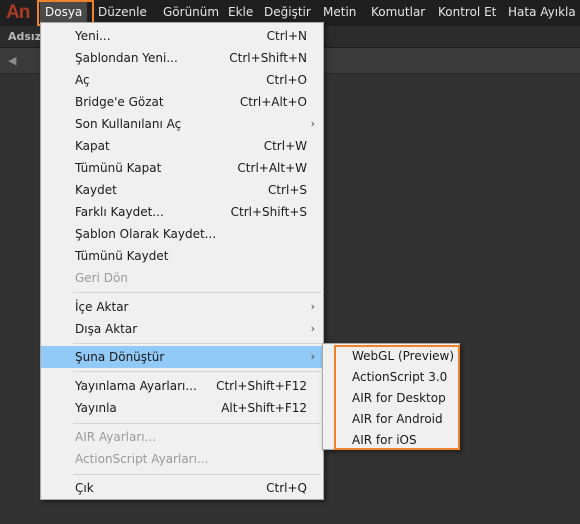 This screenshot has height=524, width=580. What do you see at coordinates (399, 398) in the screenshot?
I see `submenu-item-label: AIR for Desktop` at bounding box center [399, 398].